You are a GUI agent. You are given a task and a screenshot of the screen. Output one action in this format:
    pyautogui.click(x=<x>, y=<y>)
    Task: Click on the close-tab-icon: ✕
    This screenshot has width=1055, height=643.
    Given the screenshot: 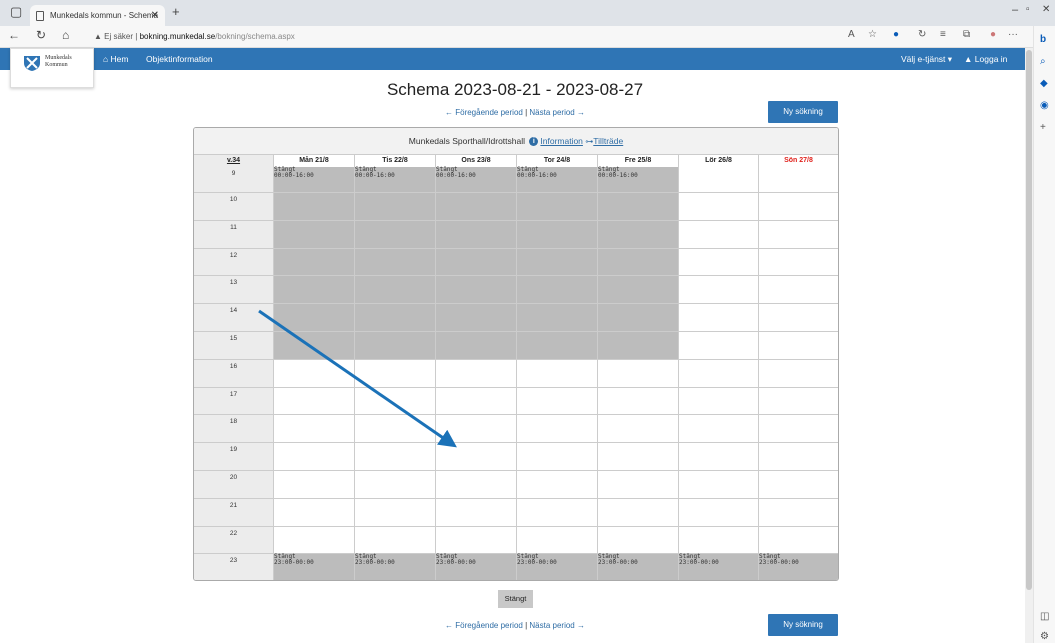 What is the action you would take?
    pyautogui.click(x=155, y=15)
    